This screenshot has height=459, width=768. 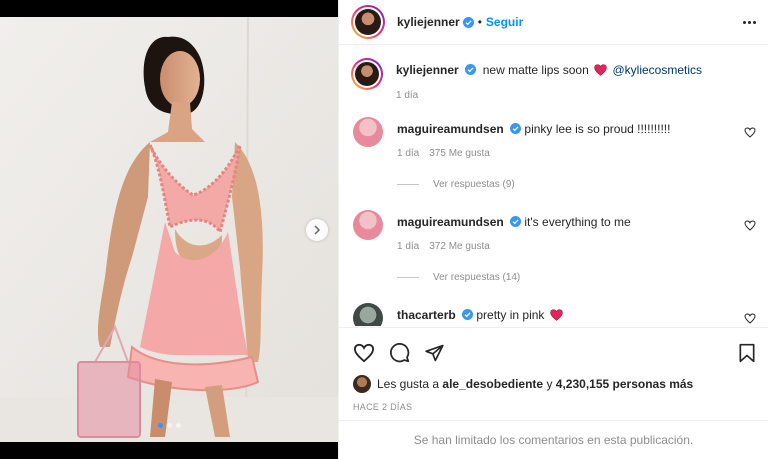 I want to click on share-button, so click(x=434, y=353).